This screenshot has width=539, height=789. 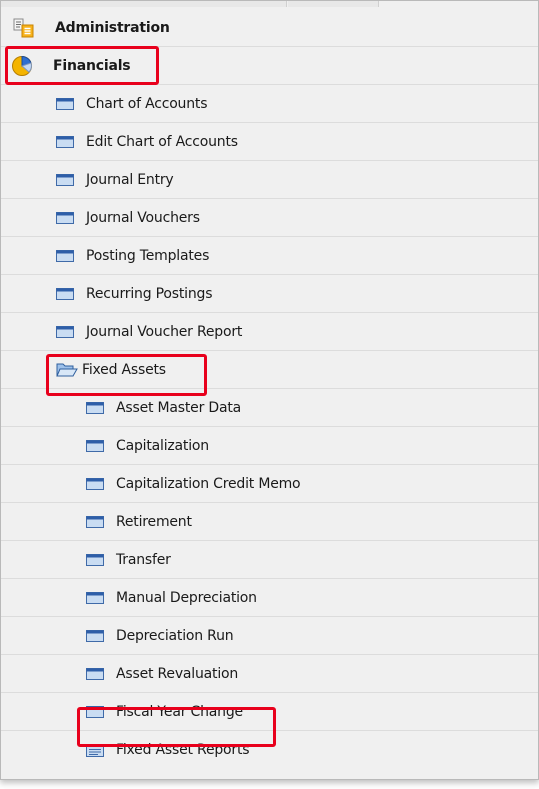 I want to click on menu-item-fiscal-year-change: Fiscal Year Change, so click(x=269, y=712).